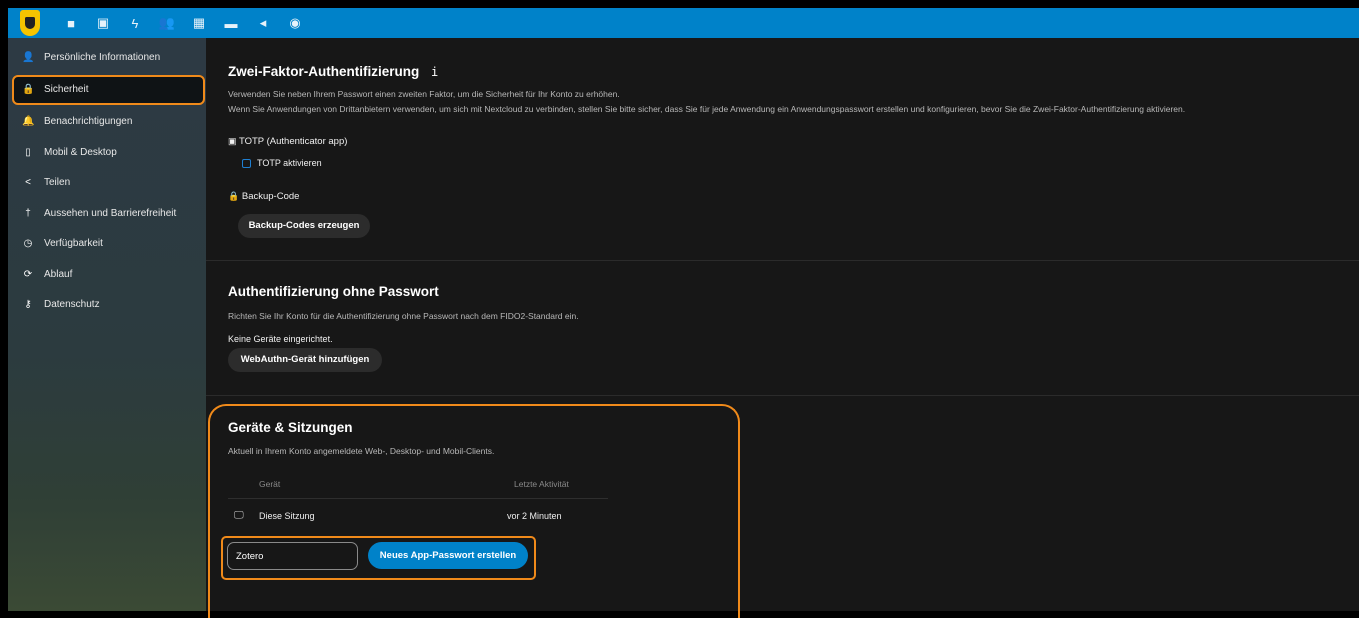 This screenshot has width=1359, height=618. Describe the element at coordinates (448, 555) in the screenshot. I see `create-app-password-button: Neues App-Passwort erstellen` at that location.